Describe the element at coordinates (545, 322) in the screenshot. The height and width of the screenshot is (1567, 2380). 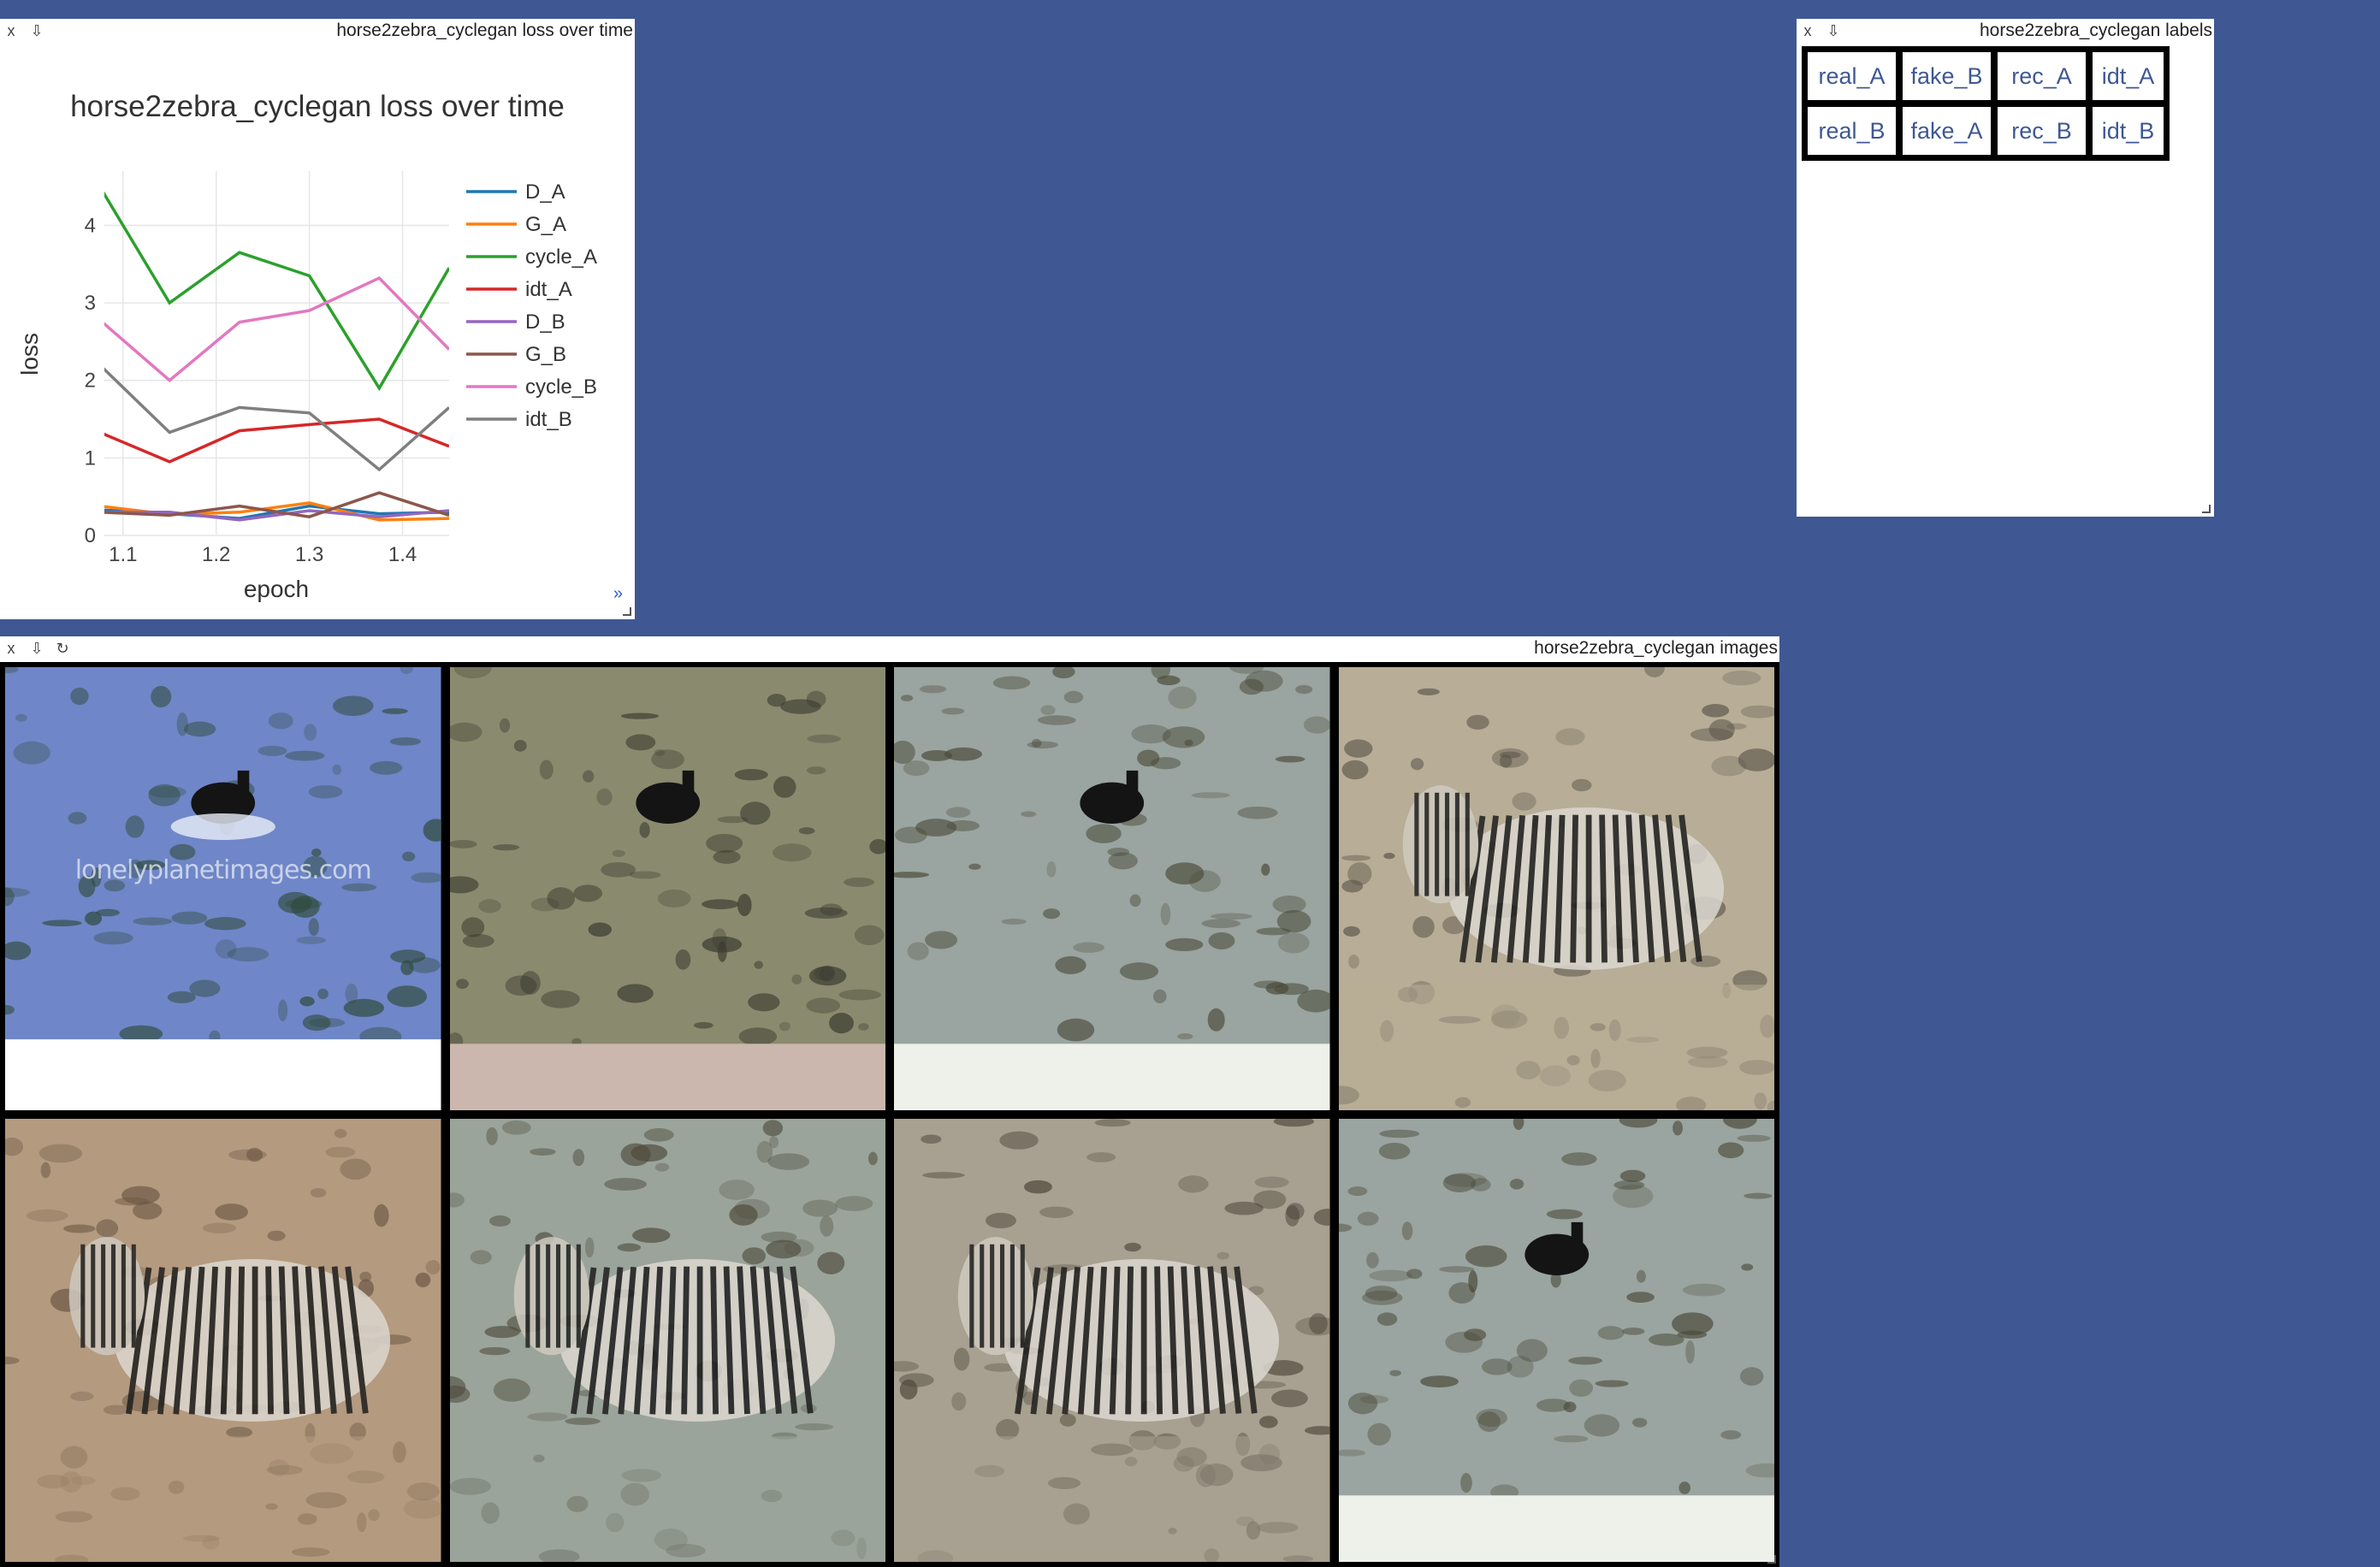
I see `legend-entry: D_B` at that location.